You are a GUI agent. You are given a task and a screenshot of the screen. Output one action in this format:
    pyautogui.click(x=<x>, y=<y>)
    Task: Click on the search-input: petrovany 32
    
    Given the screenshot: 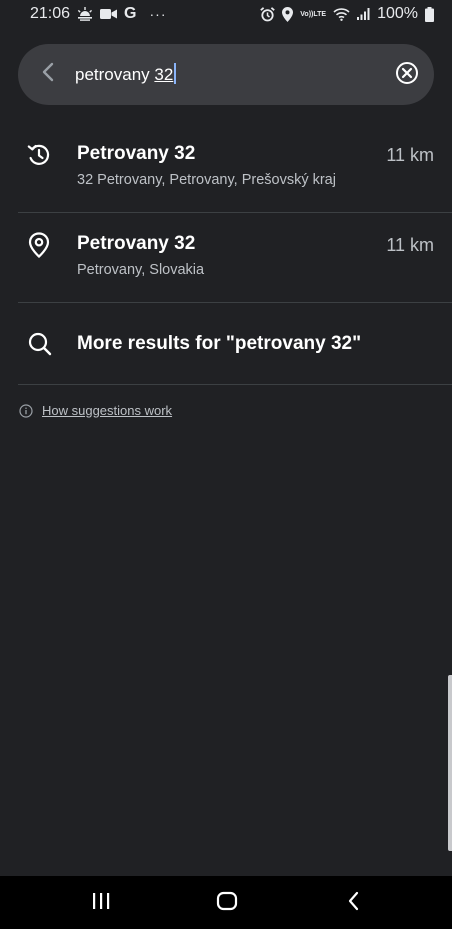 What is the action you would take?
    pyautogui.click(x=126, y=74)
    